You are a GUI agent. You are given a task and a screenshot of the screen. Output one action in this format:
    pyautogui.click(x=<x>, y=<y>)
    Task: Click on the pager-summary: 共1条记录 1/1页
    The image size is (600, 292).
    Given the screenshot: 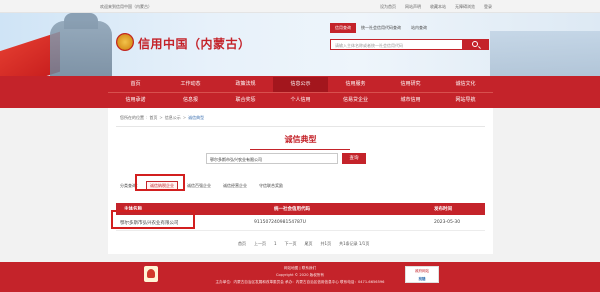 What is the action you would take?
    pyautogui.click(x=354, y=243)
    